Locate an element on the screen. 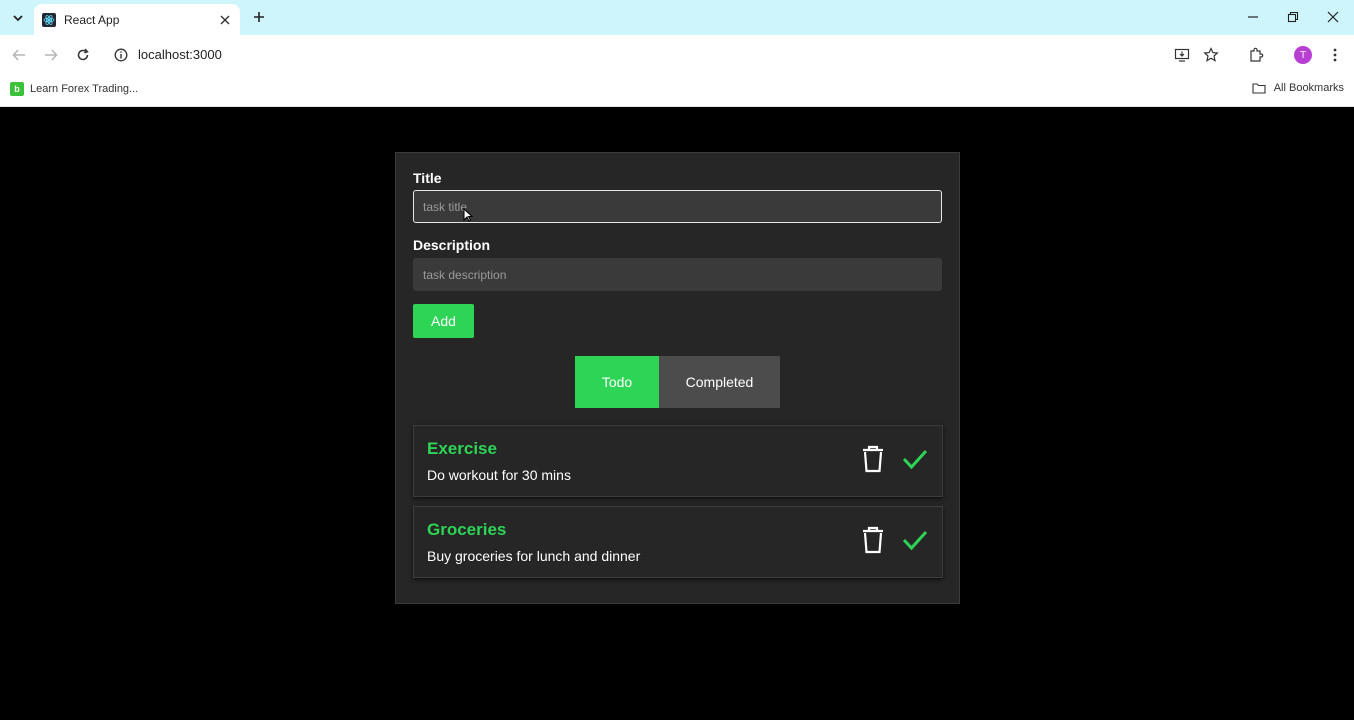 The height and width of the screenshot is (720, 1354). tab-close-button is located at coordinates (225, 20).